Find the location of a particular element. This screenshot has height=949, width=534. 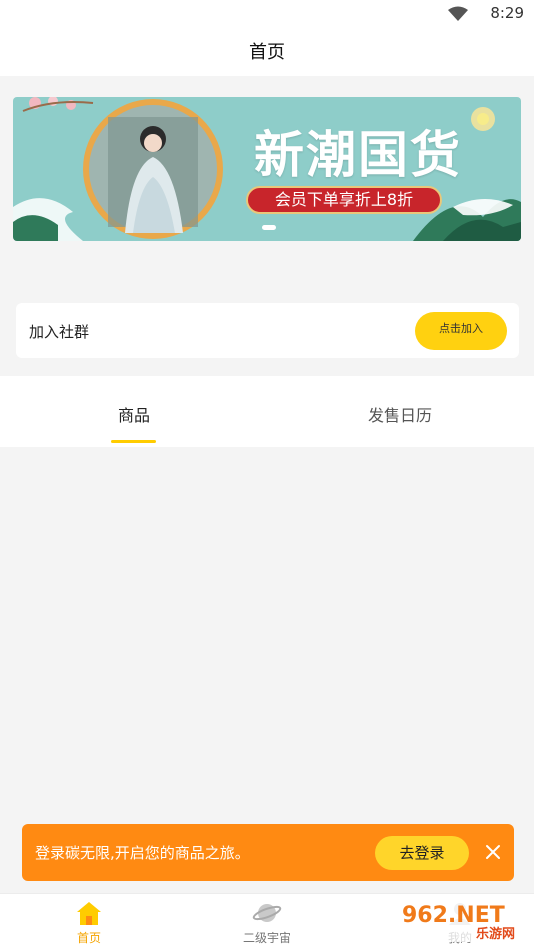

nav-item-home: 首页 is located at coordinates (89, 921).